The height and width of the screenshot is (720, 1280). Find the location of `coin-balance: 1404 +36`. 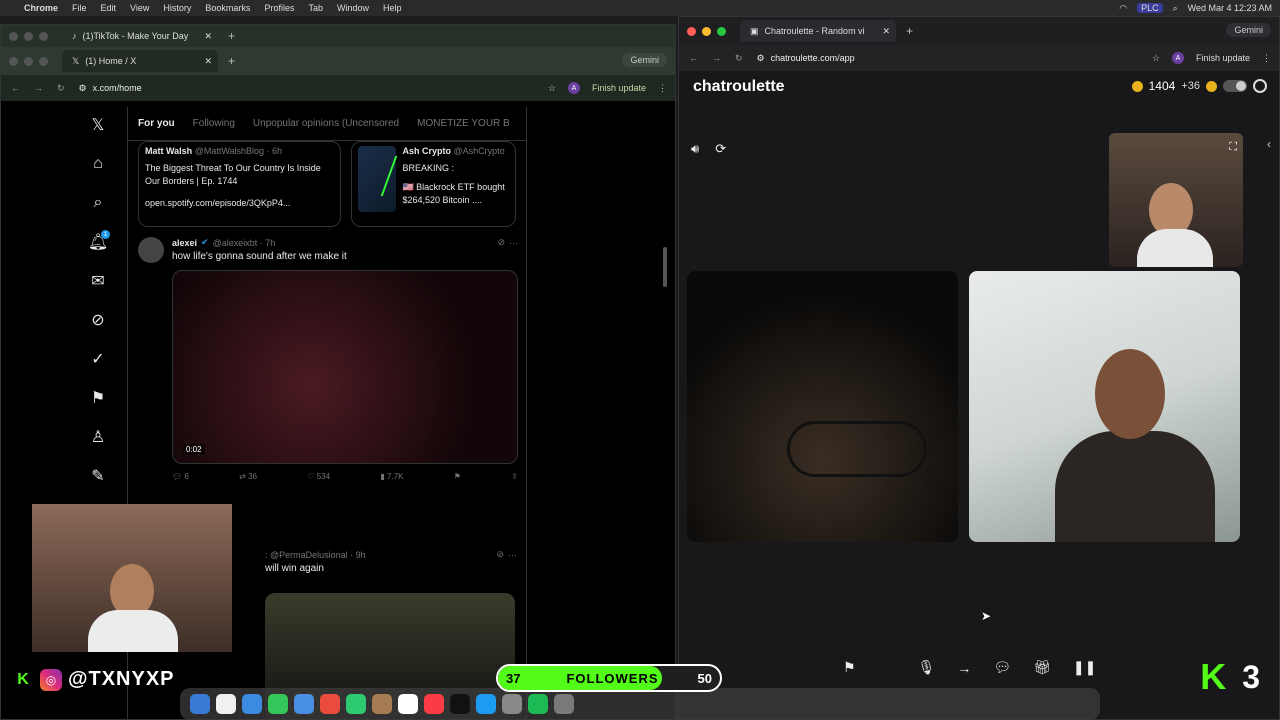

coin-balance: 1404 +36 is located at coordinates (1199, 86).